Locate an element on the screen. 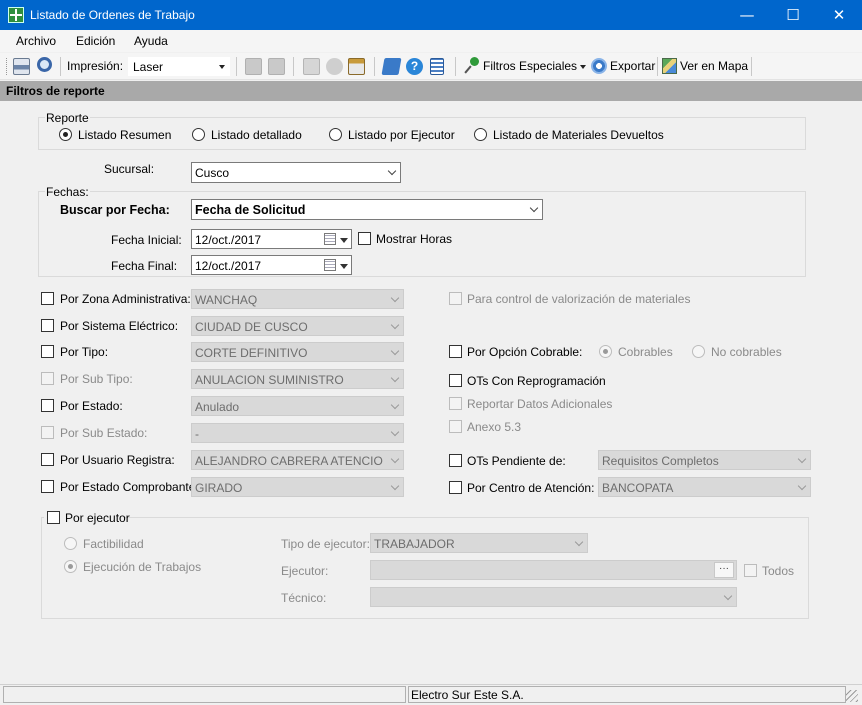 The image size is (862, 705). filter-7-value: GIRADO is located at coordinates (219, 488).